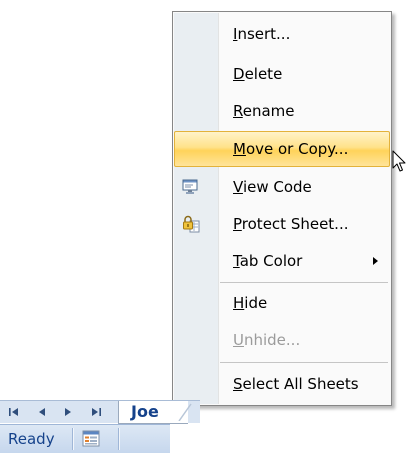 The width and height of the screenshot is (414, 453). I want to click on menu-item-select-all-sheets: Select All Sheets, so click(282, 384).